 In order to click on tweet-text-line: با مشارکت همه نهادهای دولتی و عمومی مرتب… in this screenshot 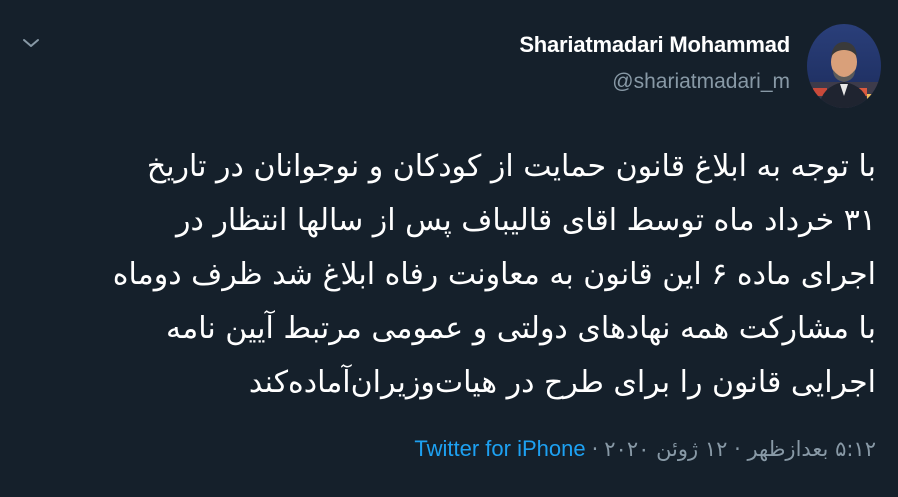, I will do `click(521, 328)`.